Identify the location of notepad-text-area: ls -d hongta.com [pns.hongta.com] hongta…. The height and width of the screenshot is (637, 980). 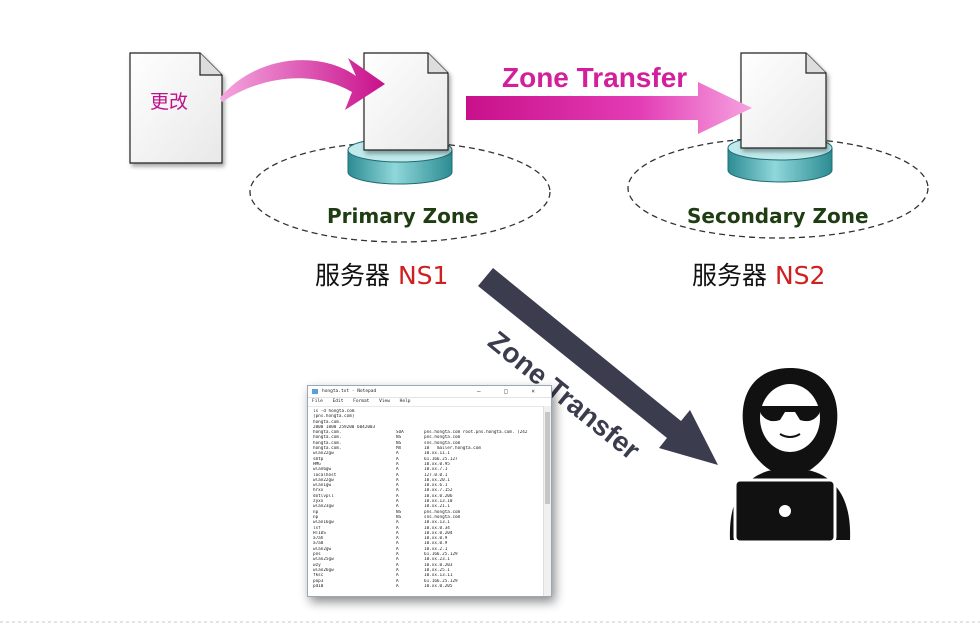
(429, 498).